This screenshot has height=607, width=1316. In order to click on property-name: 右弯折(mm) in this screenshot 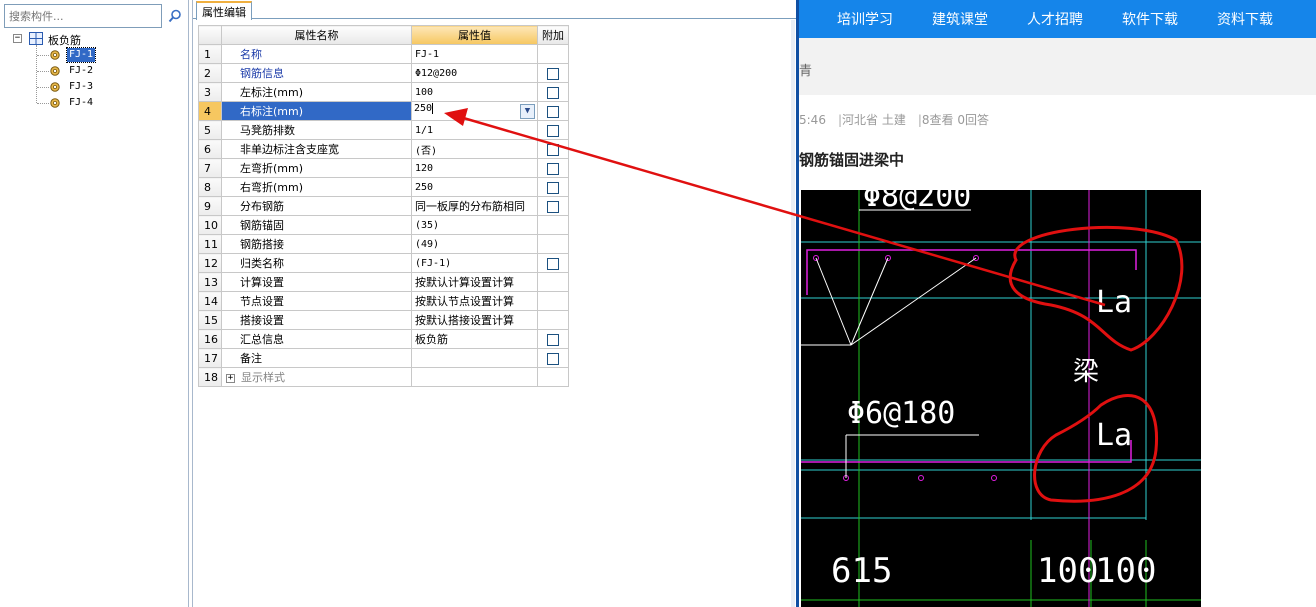, I will do `click(316, 187)`.